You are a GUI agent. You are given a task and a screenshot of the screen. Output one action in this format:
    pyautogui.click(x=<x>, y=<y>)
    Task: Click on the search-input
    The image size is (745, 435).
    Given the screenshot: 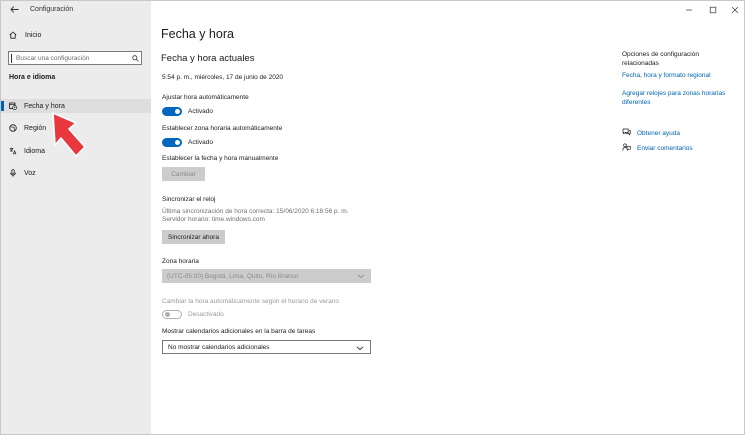 What is the action you would take?
    pyautogui.click(x=70, y=58)
    